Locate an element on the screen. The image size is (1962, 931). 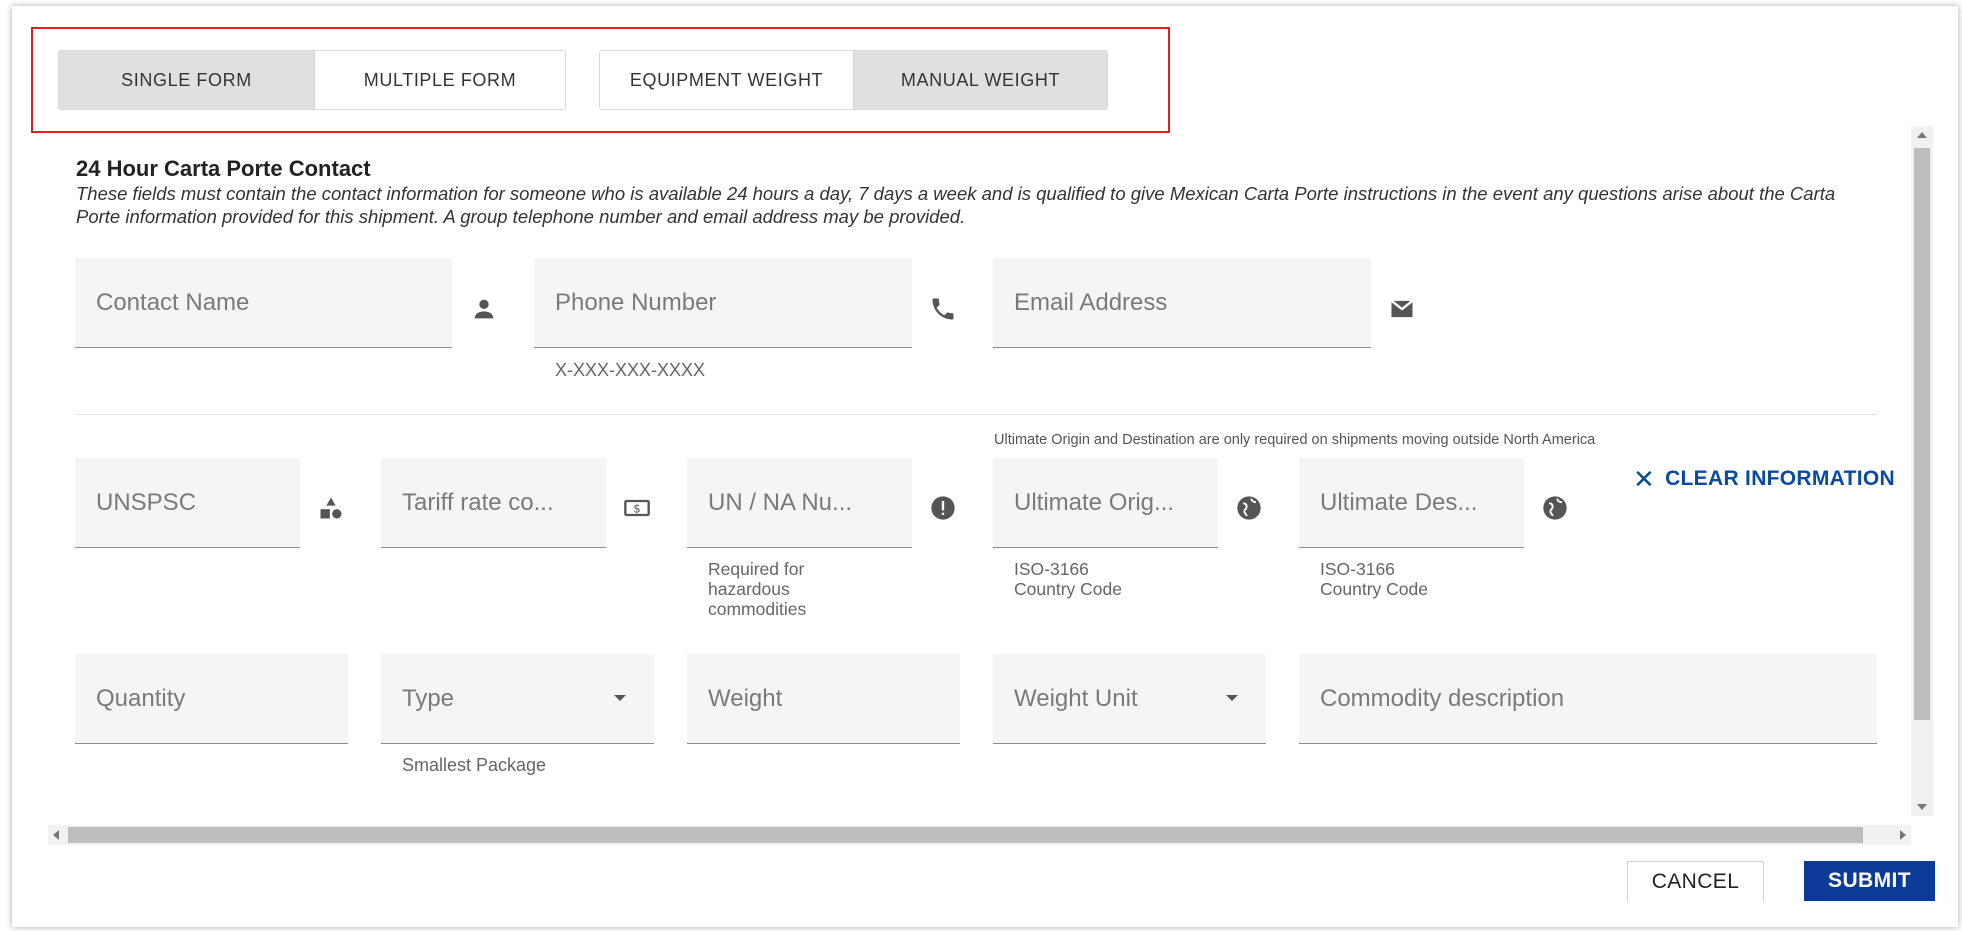
phone-icon is located at coordinates (943, 309).